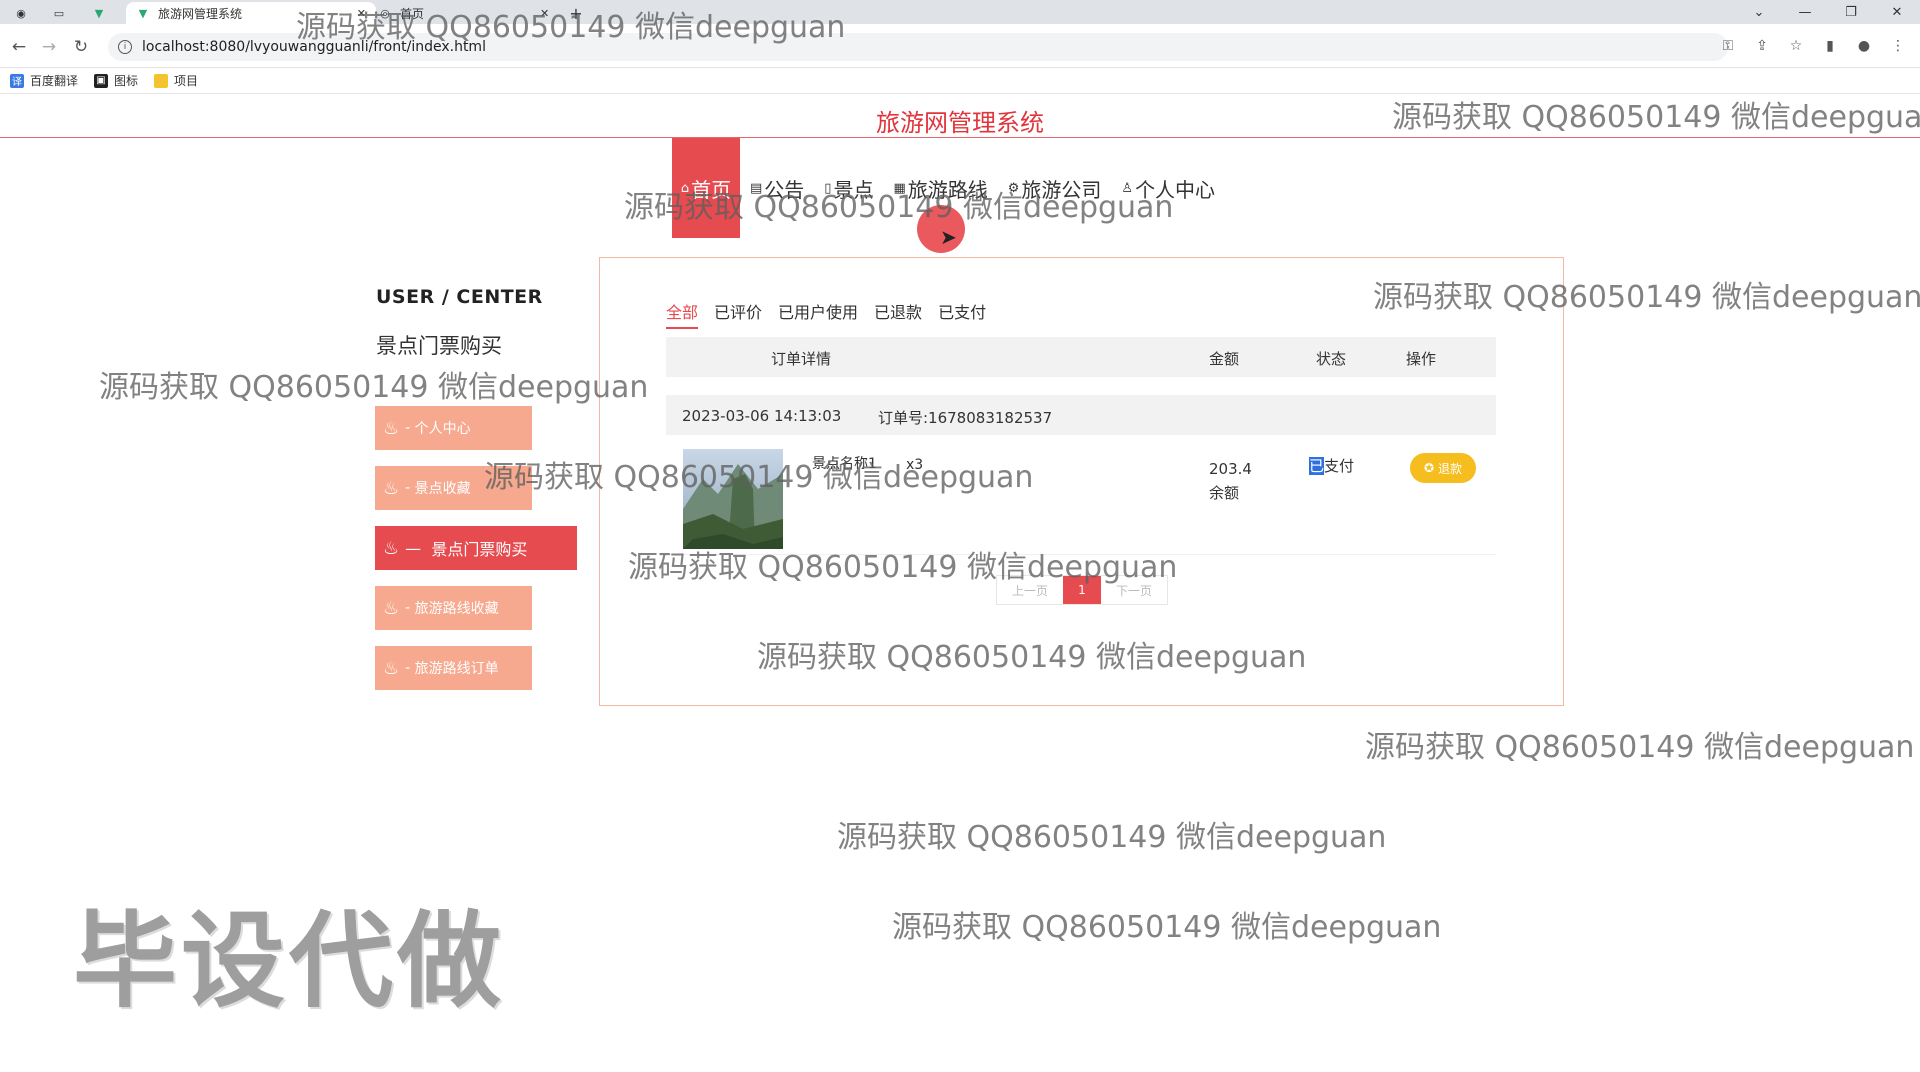 This screenshot has width=1920, height=1072. What do you see at coordinates (1082, 590) in the screenshot?
I see `current-page: 1` at bounding box center [1082, 590].